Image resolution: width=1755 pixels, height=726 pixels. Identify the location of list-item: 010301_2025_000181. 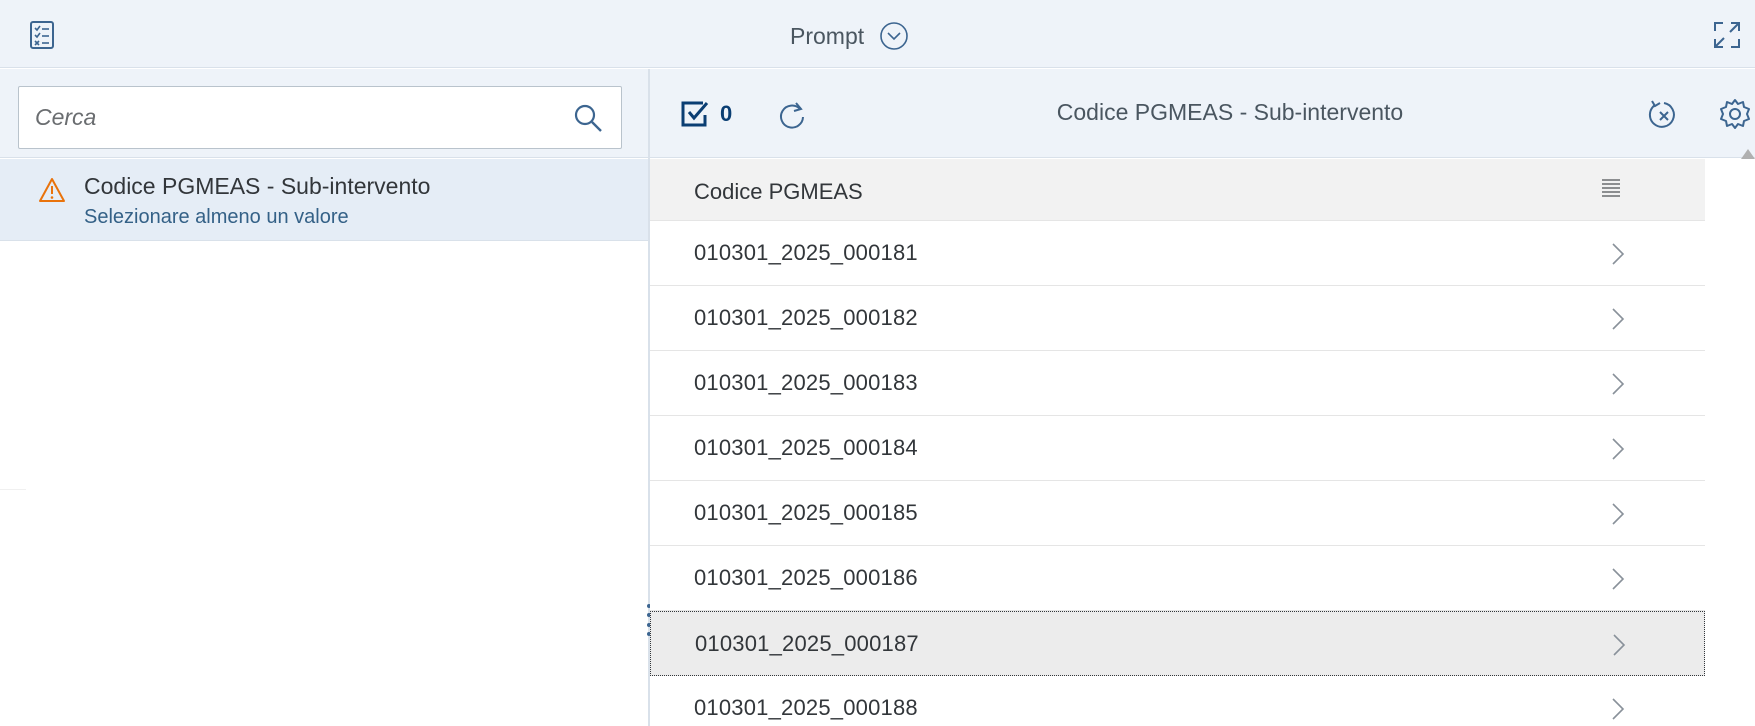
(1177, 253).